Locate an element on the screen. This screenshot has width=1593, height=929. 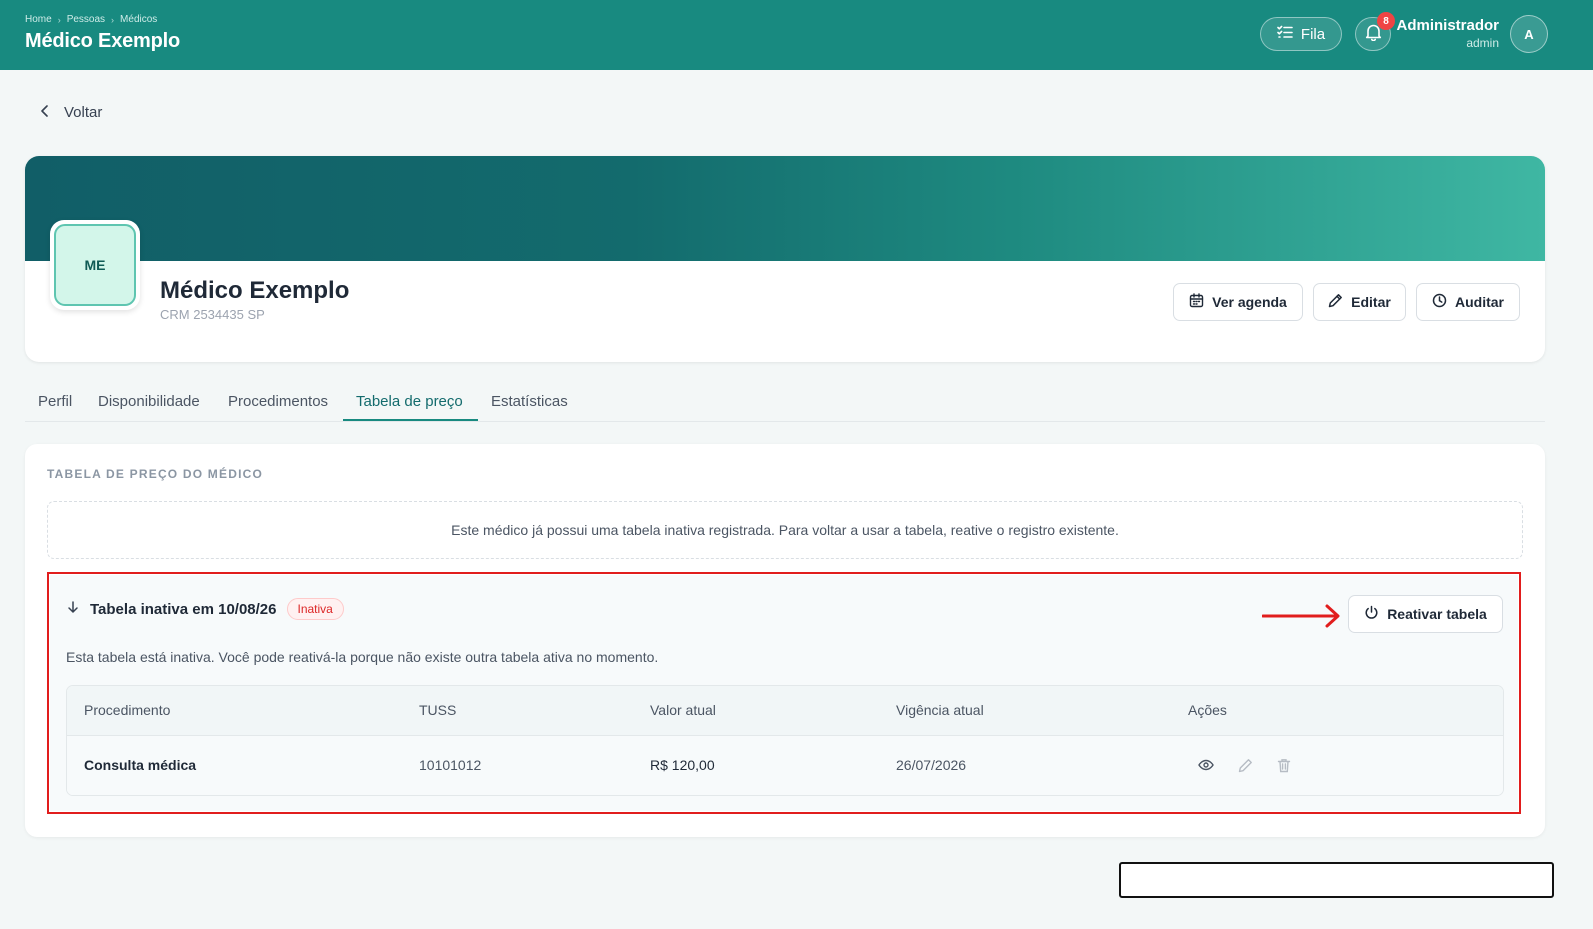
breadcrumb-home: Home is located at coordinates (38, 19).